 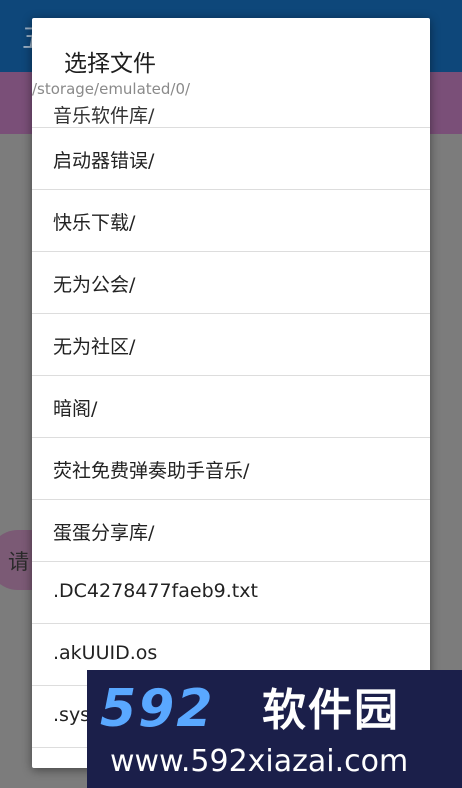 What do you see at coordinates (113, 89) in the screenshot?
I see `current-path: /storage/emulated/0/` at bounding box center [113, 89].